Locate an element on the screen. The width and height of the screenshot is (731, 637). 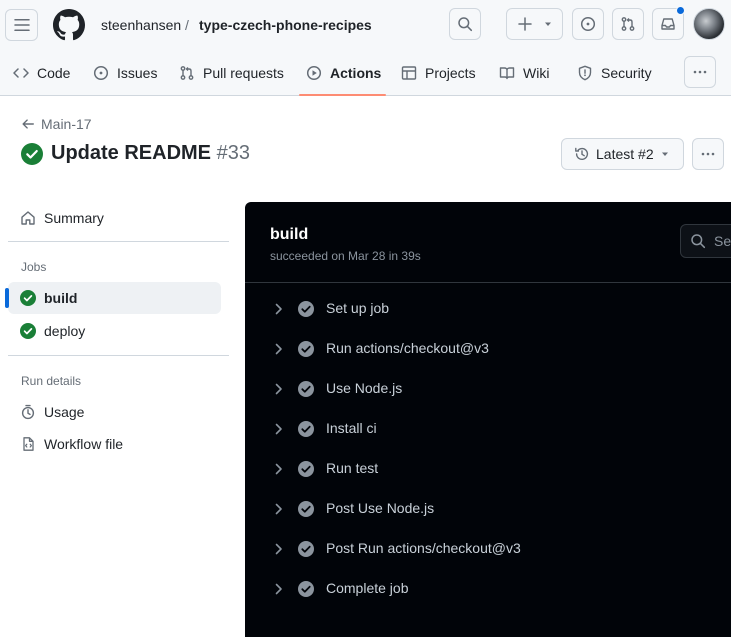
log-step: Run test is located at coordinates (488, 469).